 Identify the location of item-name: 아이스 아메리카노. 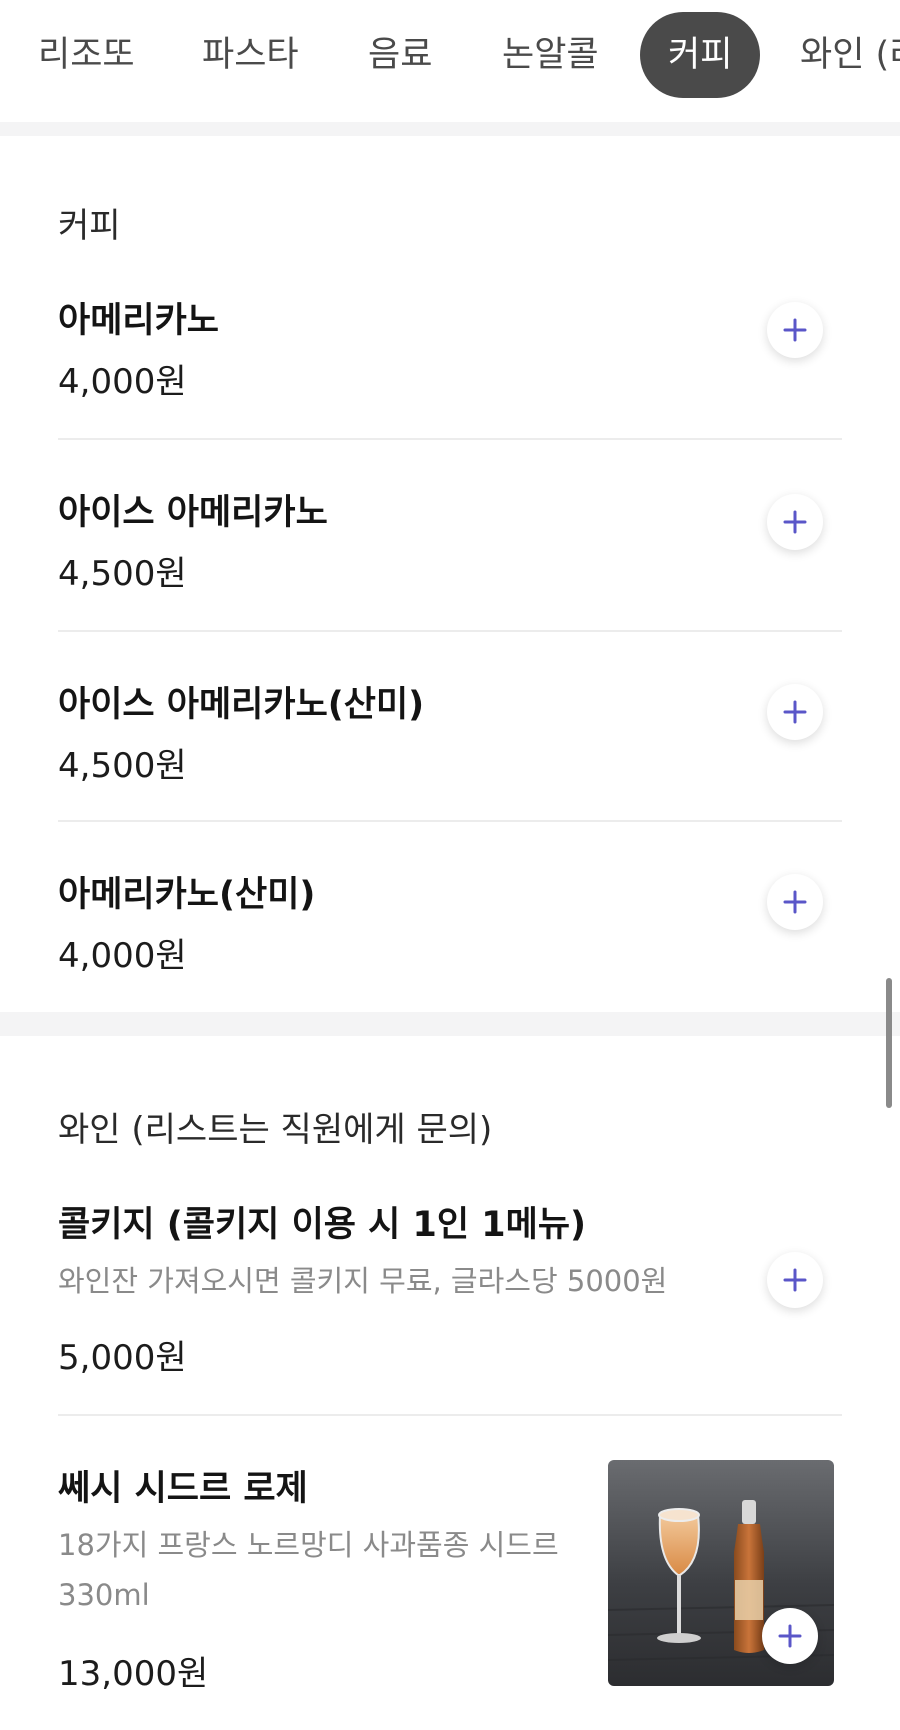
(193, 513).